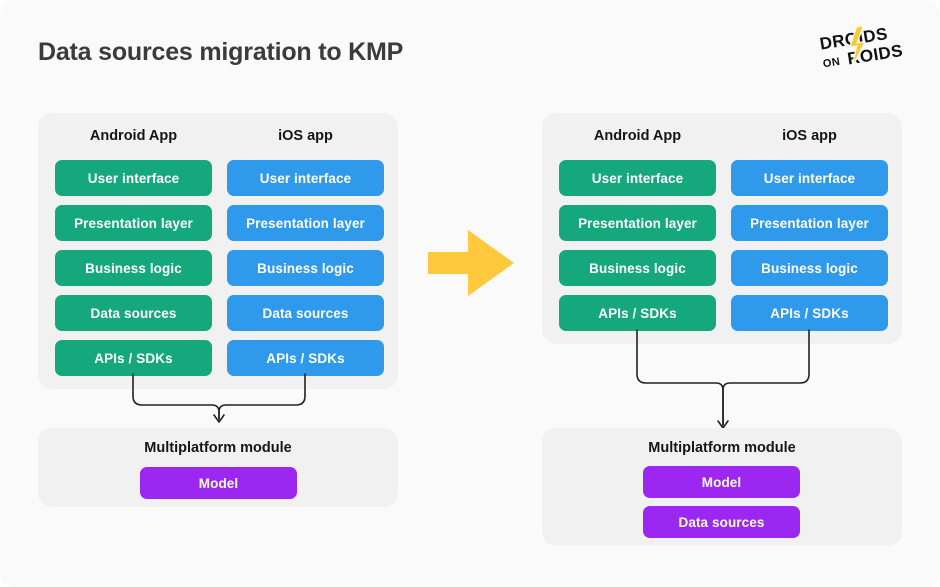 The image size is (940, 587). Describe the element at coordinates (721, 522) in the screenshot. I see `after-module-layer-data-sources: Data sources` at that location.